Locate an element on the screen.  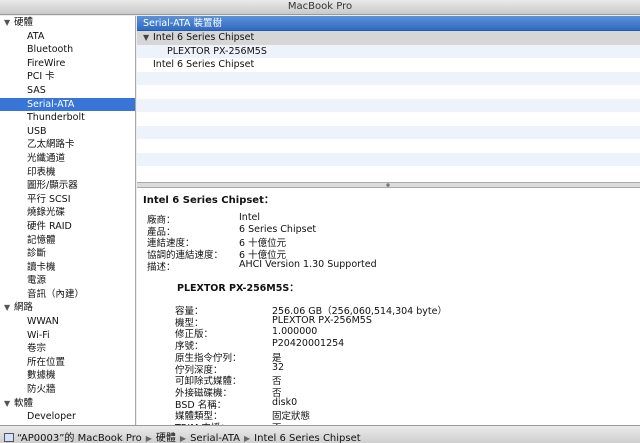
breadcrumb-item: “AP0003”的 MacBook Pro is located at coordinates (79, 436).